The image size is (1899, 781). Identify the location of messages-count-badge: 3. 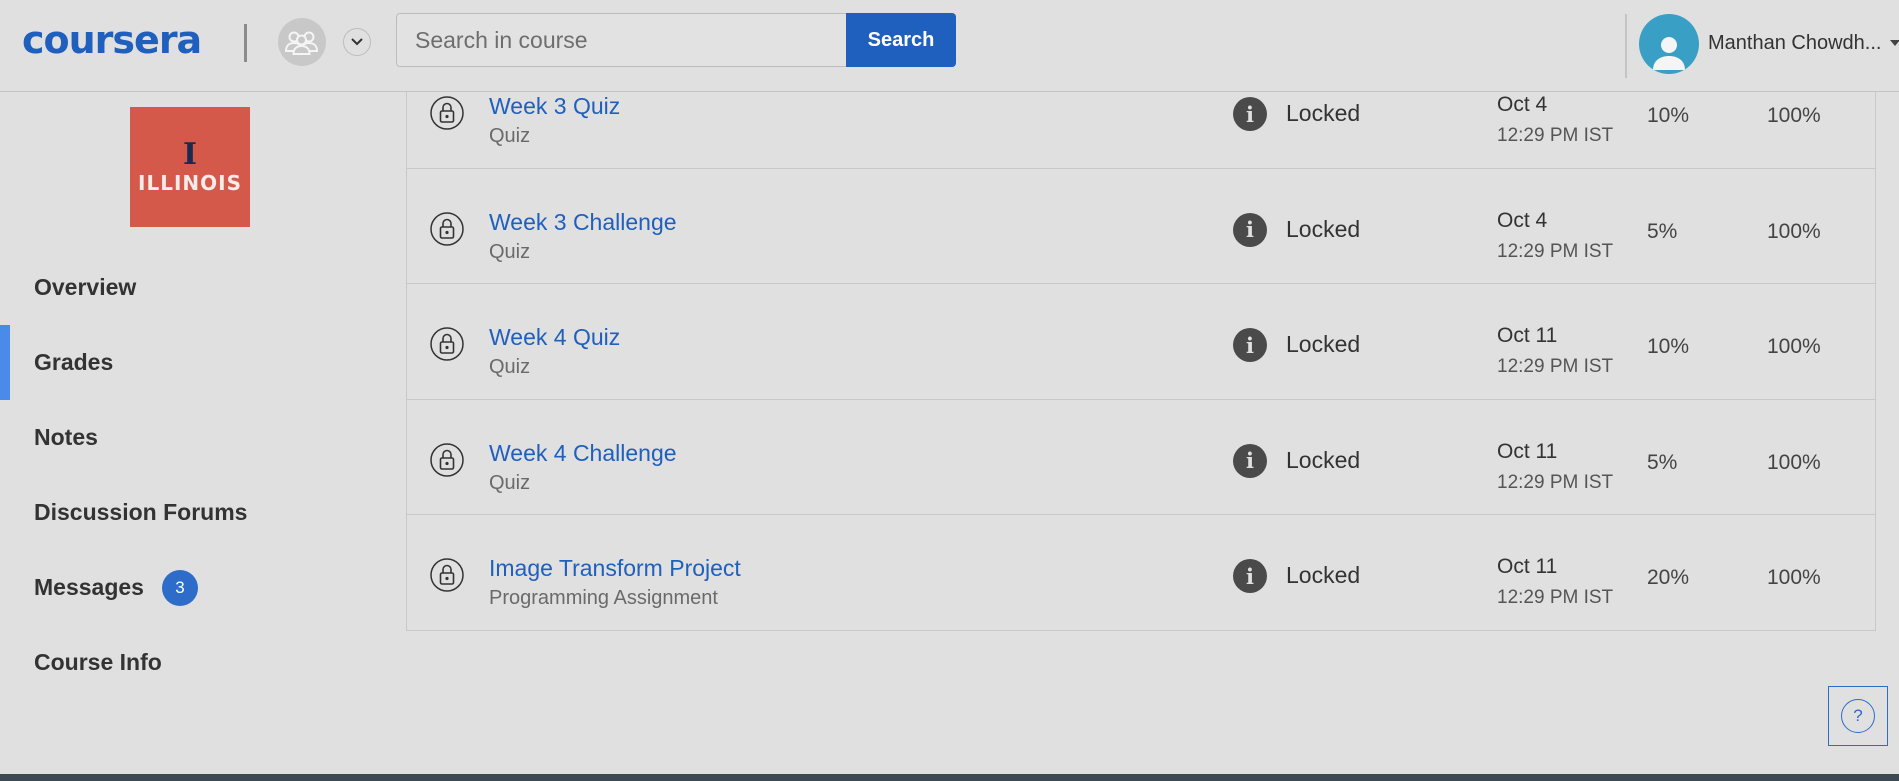
(179, 587).